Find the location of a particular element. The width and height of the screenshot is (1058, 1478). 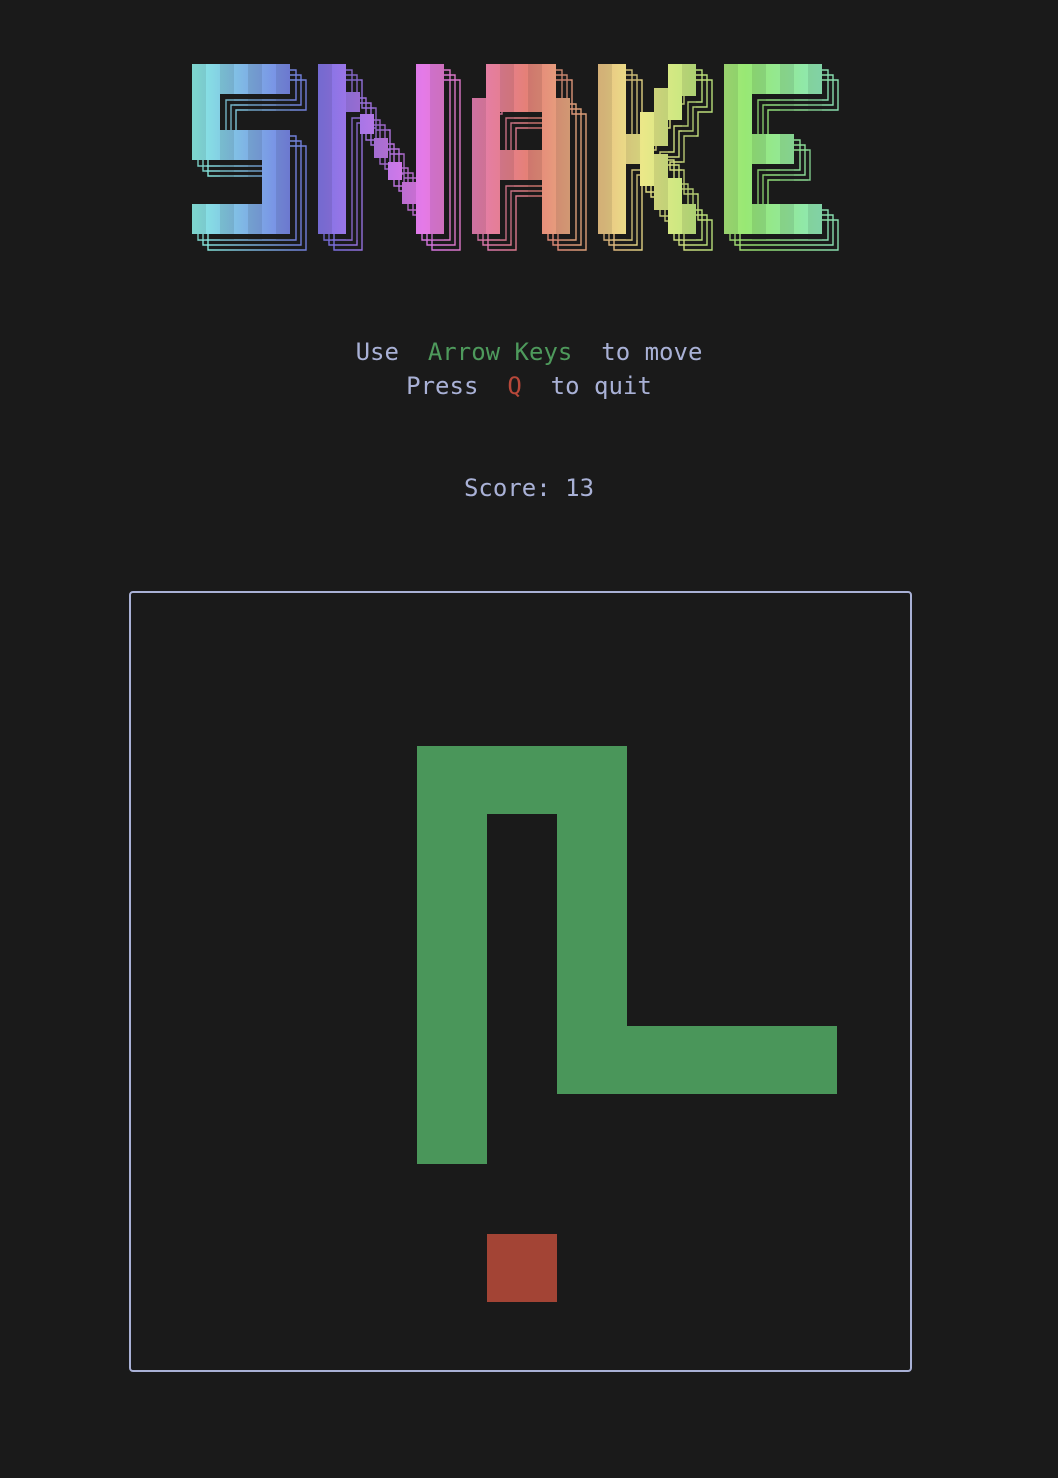

arrow-keys-label: Arrow Keys is located at coordinates (500, 352).